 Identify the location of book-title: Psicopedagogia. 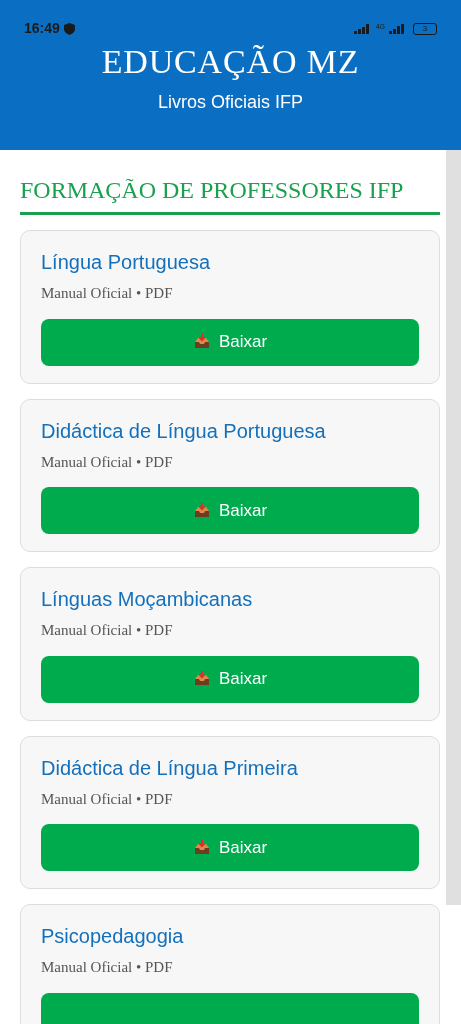
(113, 936).